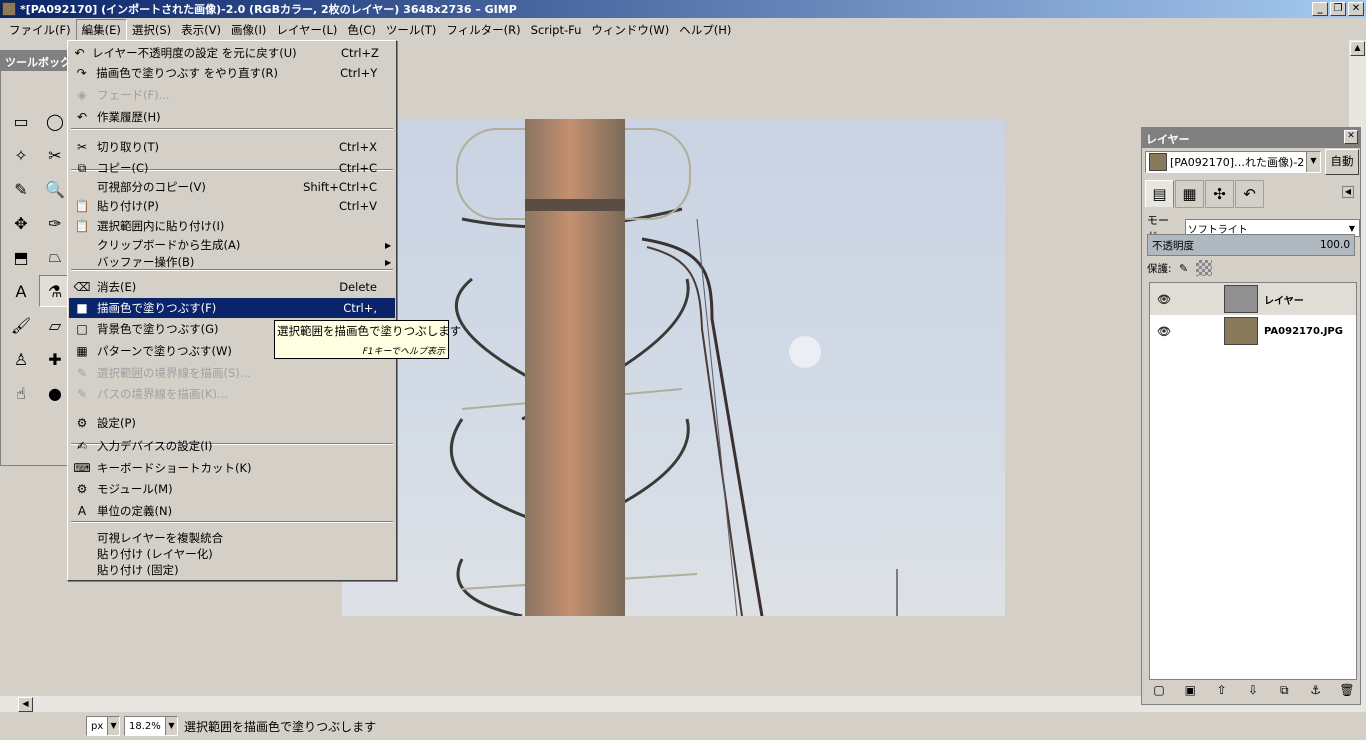 The image size is (1366, 740). I want to click on rotate-icon: ⬒, so click(21, 257).